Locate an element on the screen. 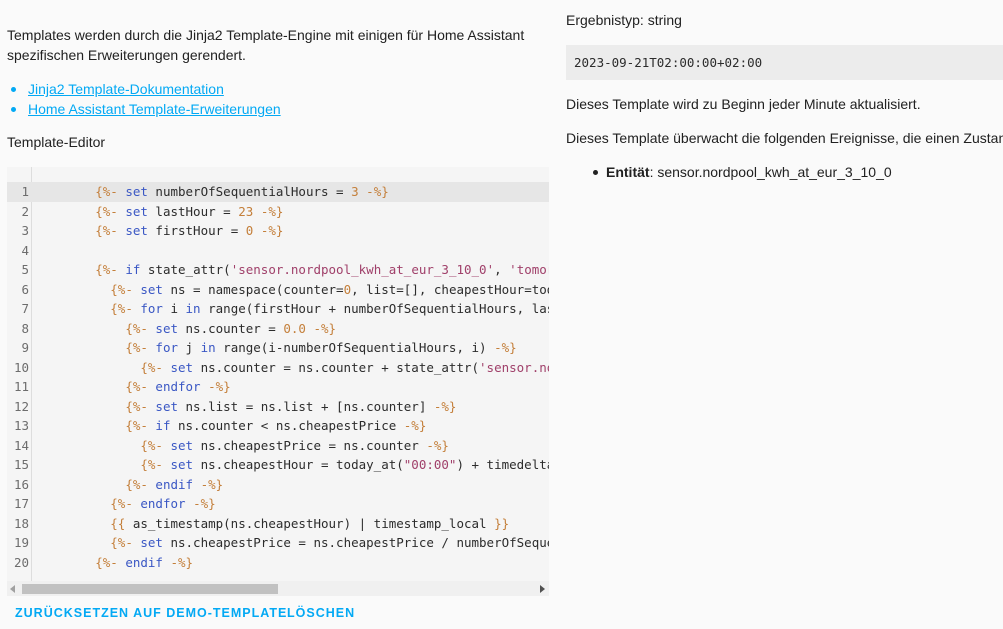  code-text: {%- set firstHour = 0 -%} is located at coordinates (159, 231).